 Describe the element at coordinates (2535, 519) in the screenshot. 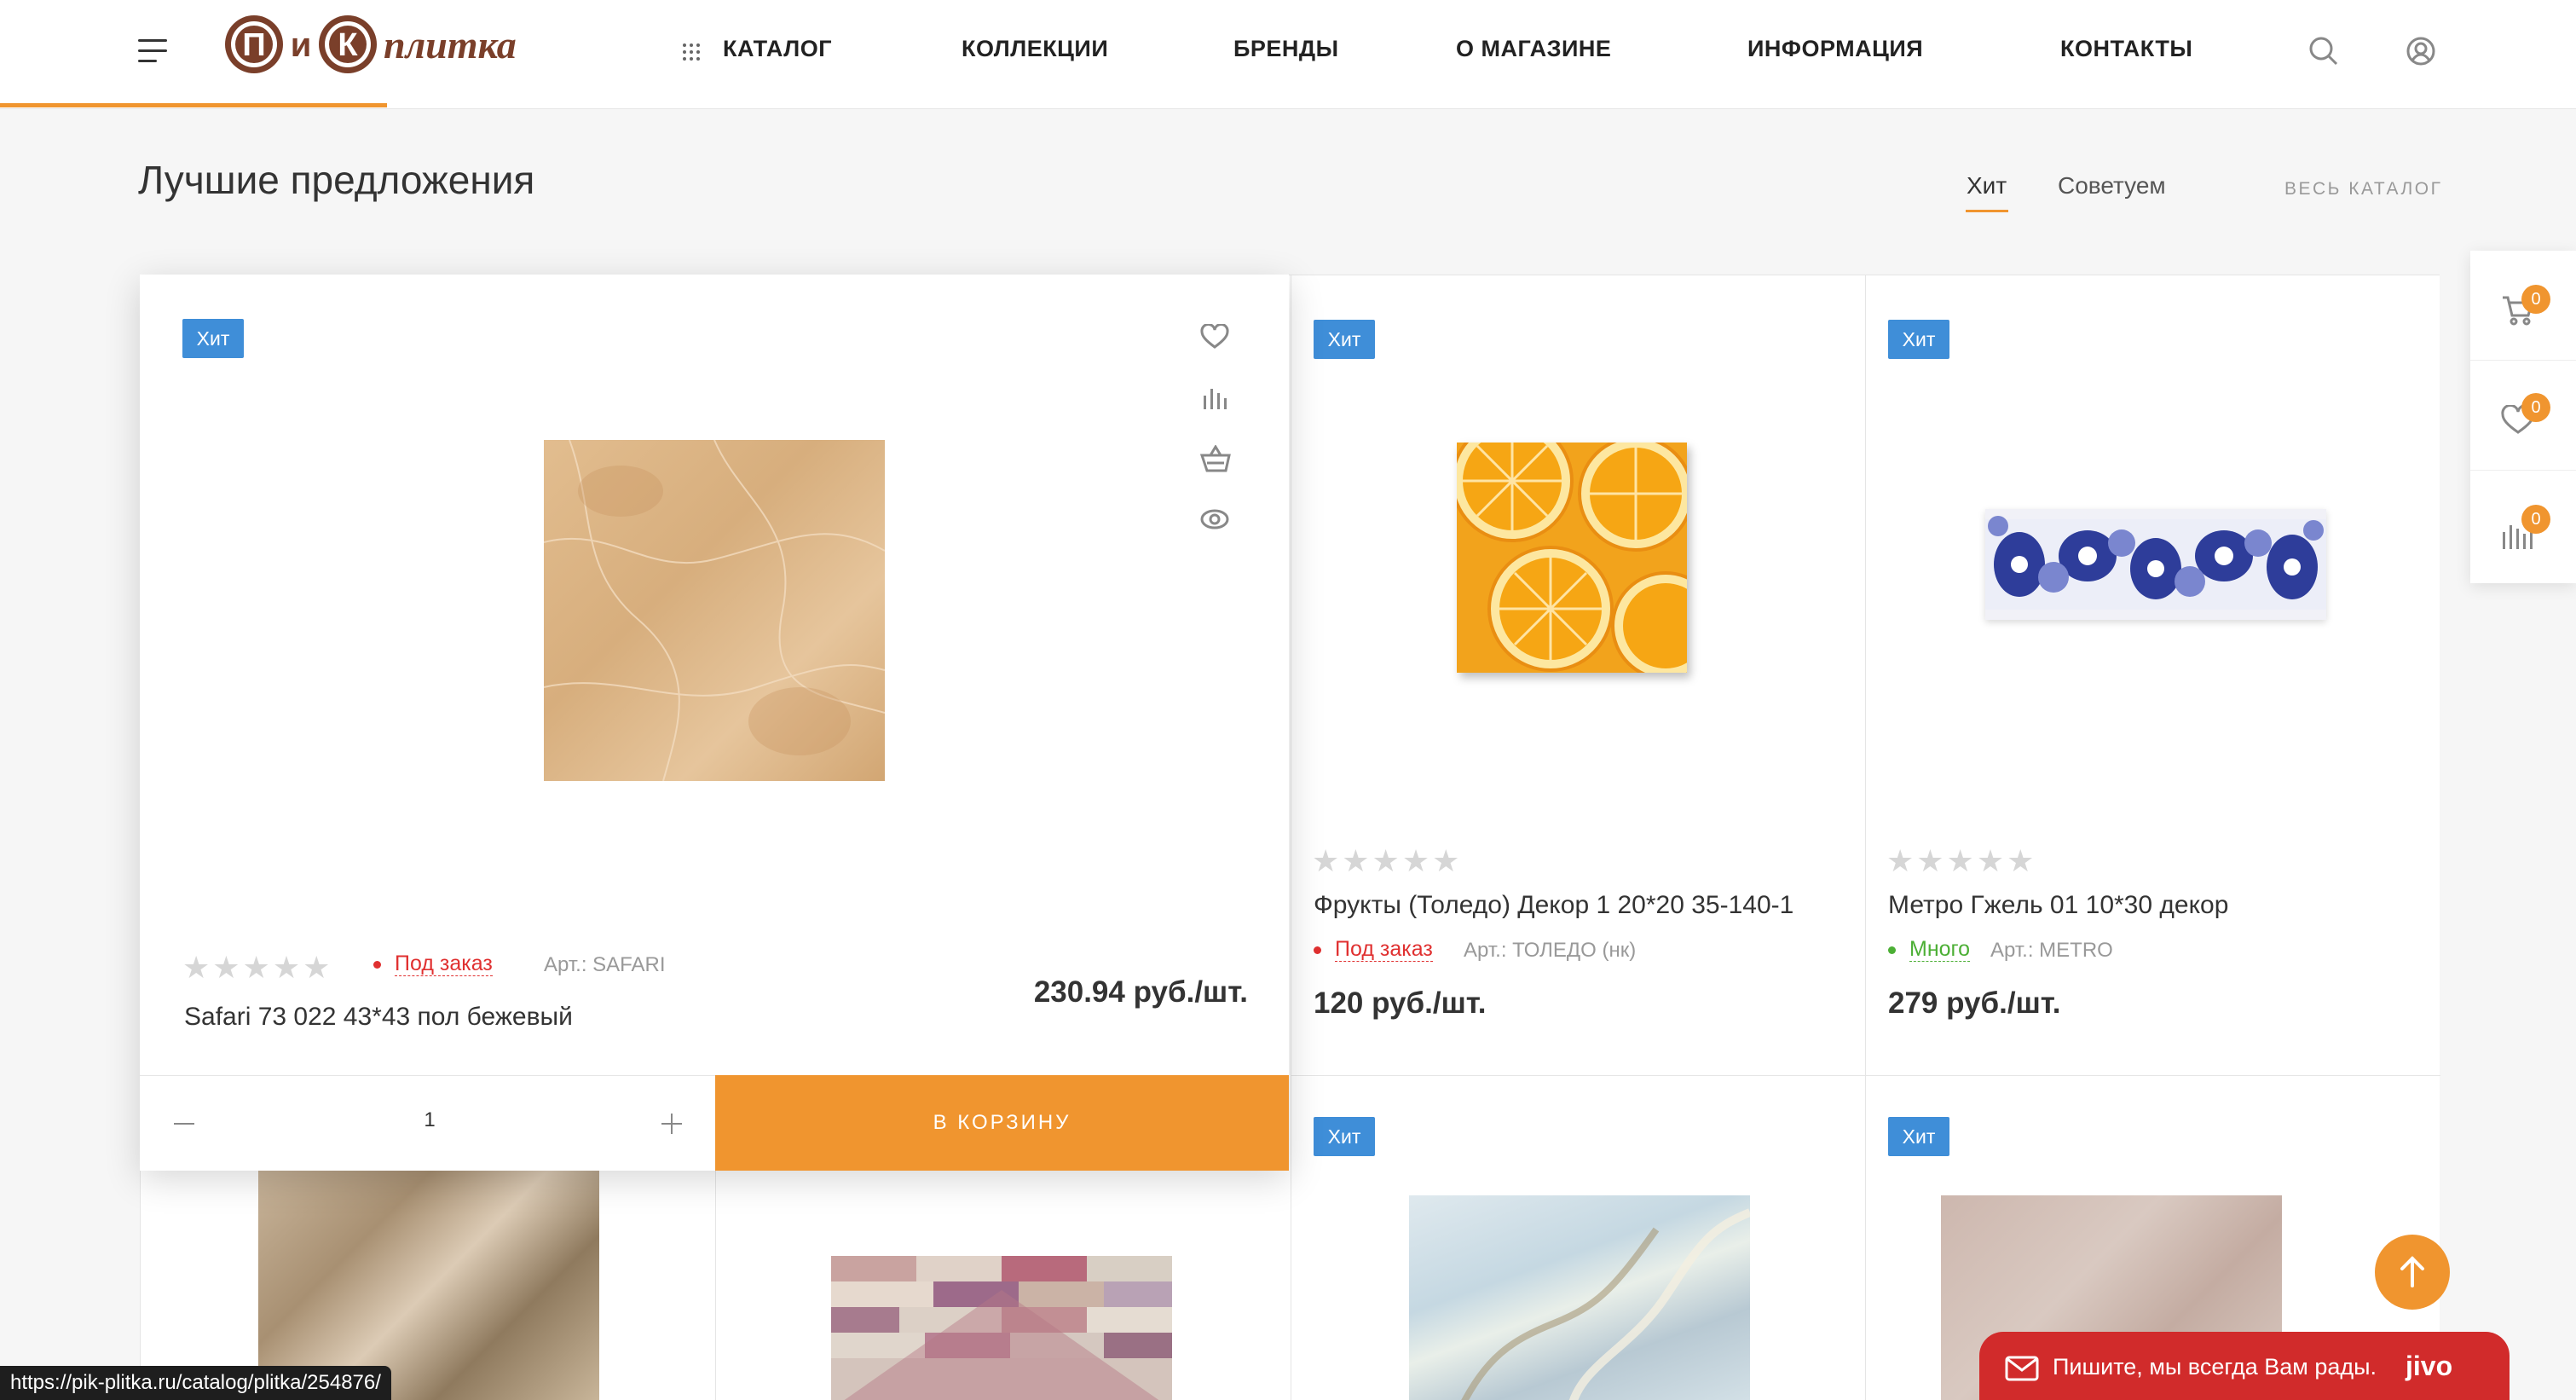

I see `compare-count-badge: 0` at that location.